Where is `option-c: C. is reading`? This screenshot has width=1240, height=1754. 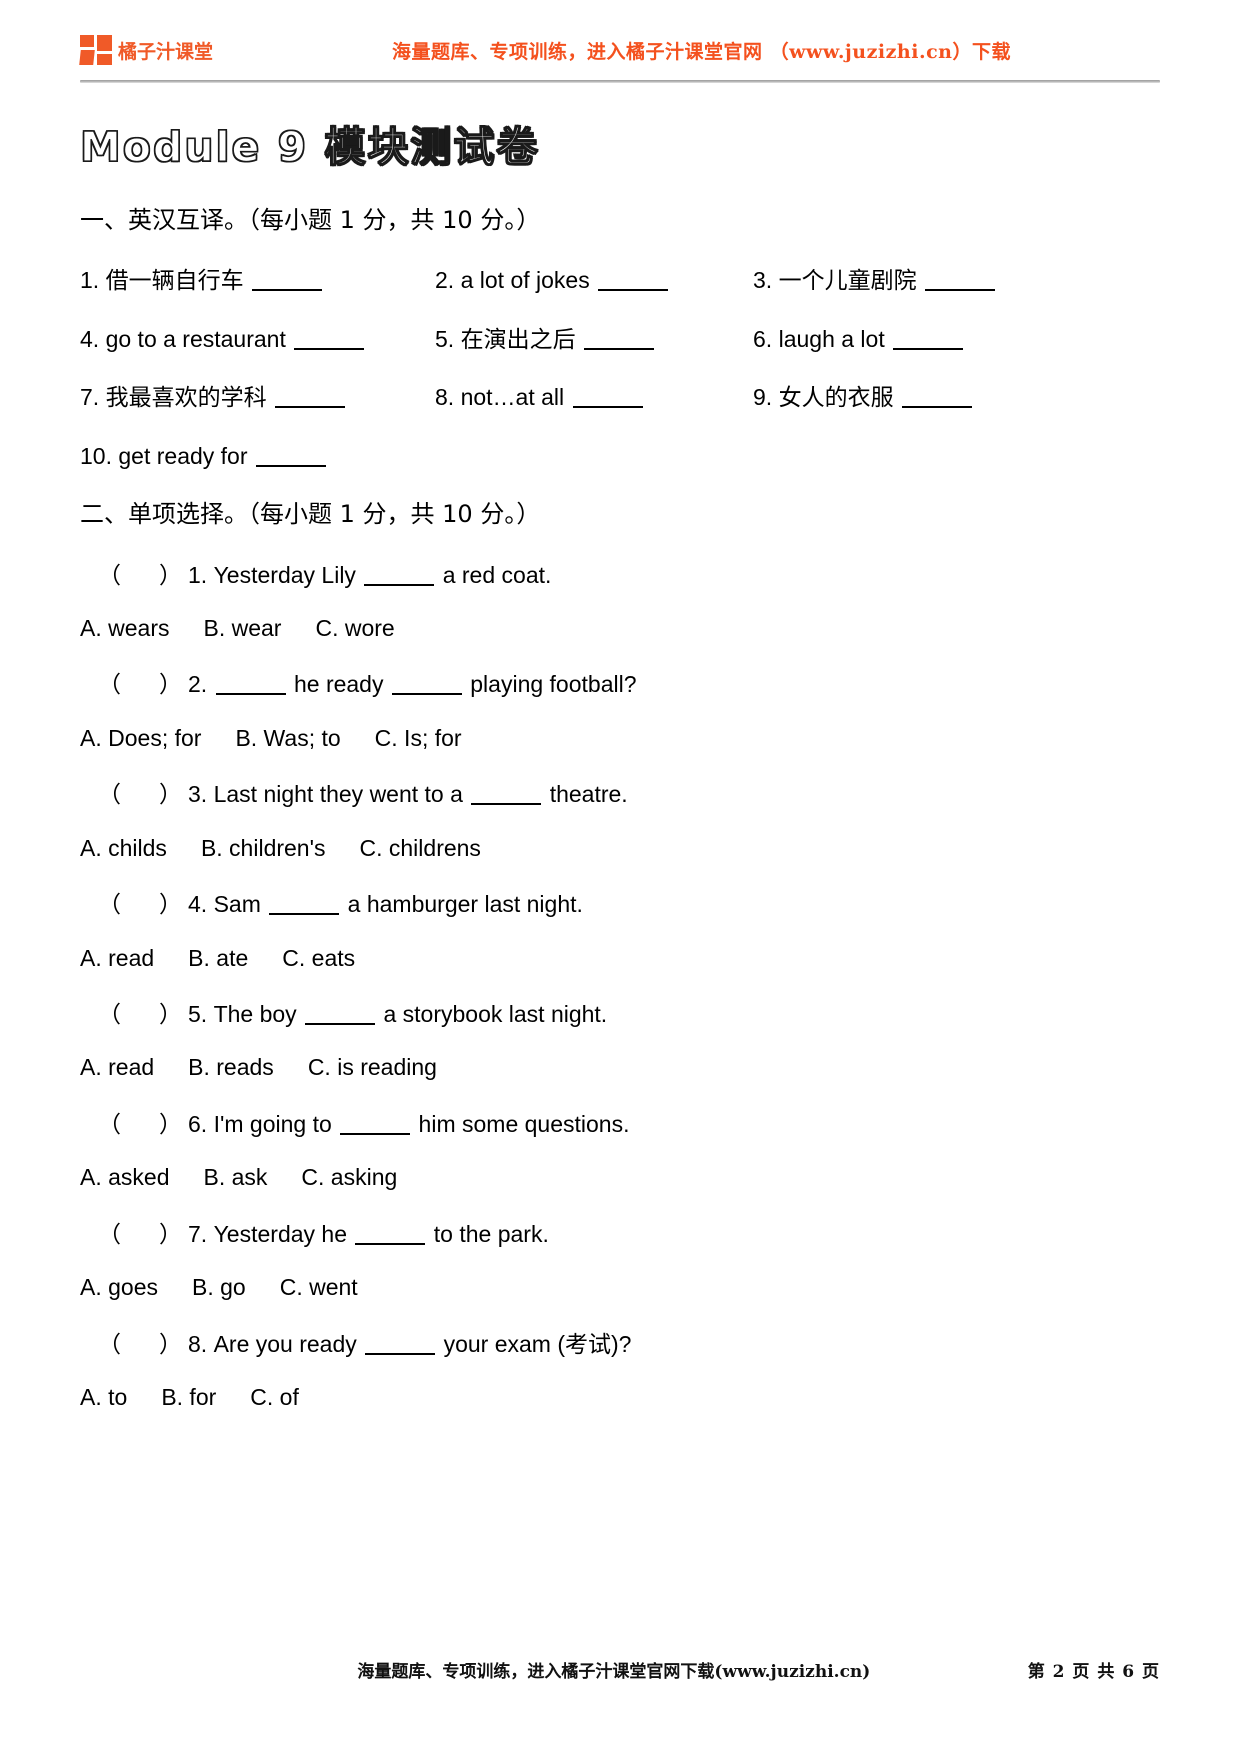
option-c: C. is reading is located at coordinates (372, 1067).